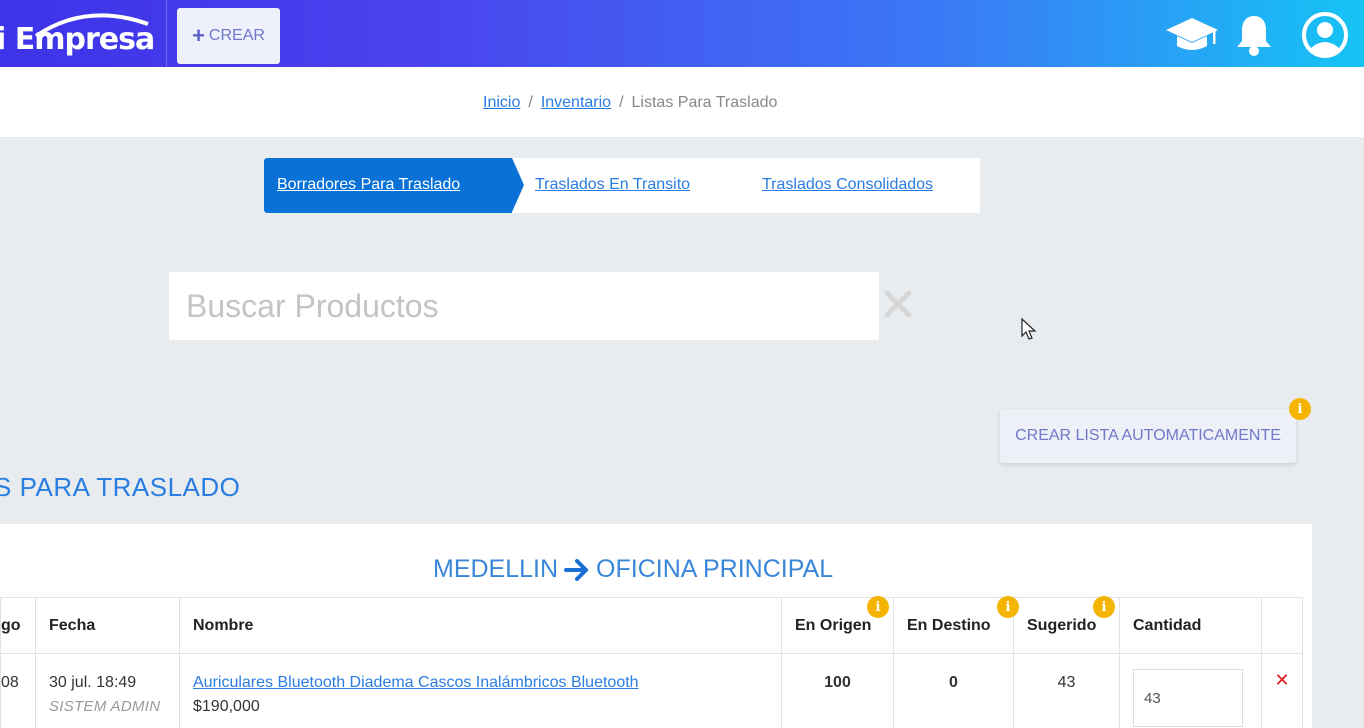 The height and width of the screenshot is (728, 1364). I want to click on search-input, so click(524, 306).